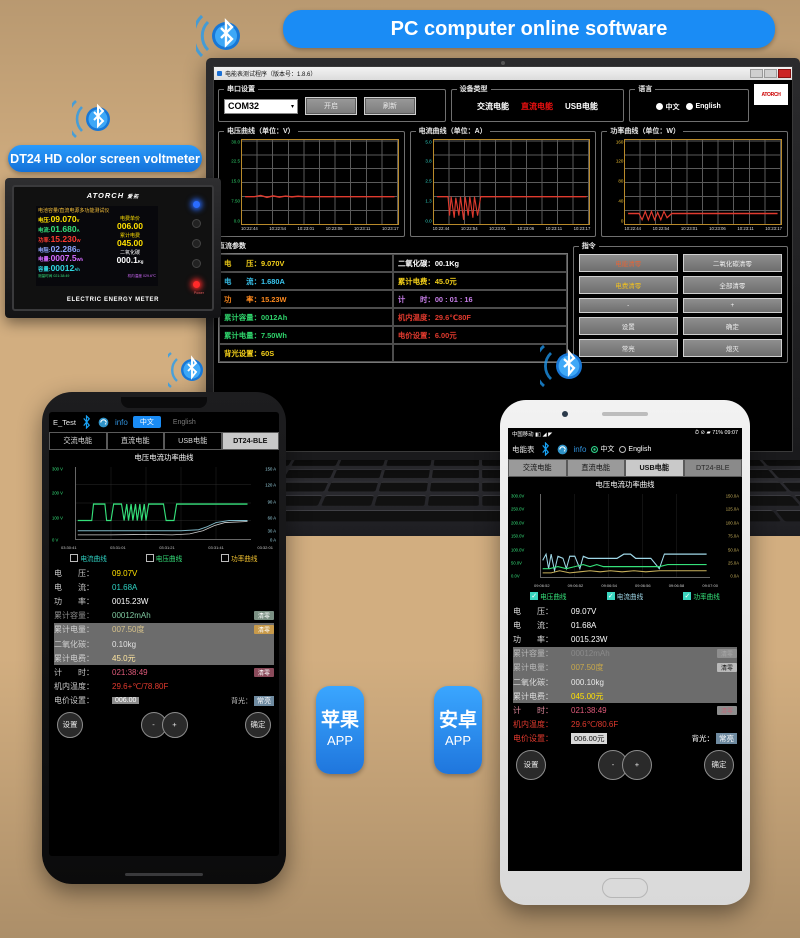  Describe the element at coordinates (126, 701) in the screenshot. I see `apple-price-input: 006.00` at that location.